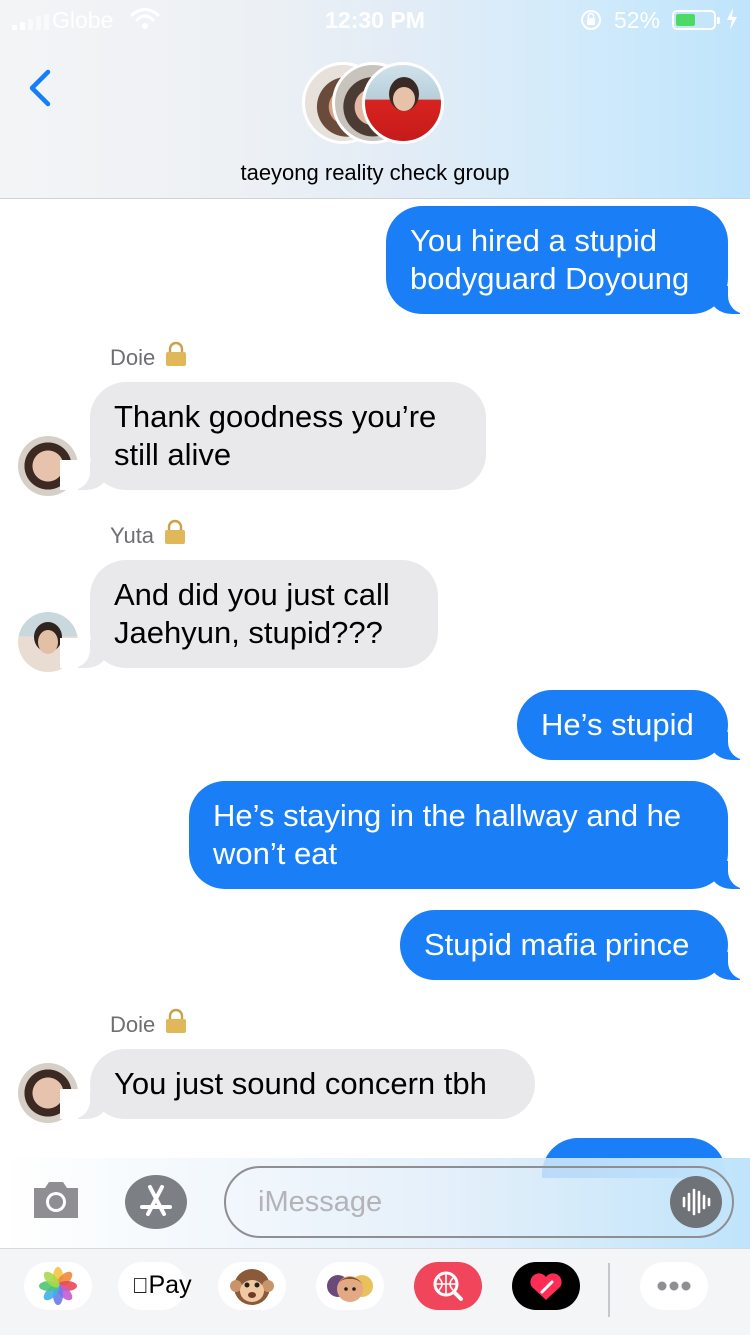 This screenshot has width=750, height=1335. Describe the element at coordinates (156, 1202) in the screenshot. I see `app-store-icon` at that location.